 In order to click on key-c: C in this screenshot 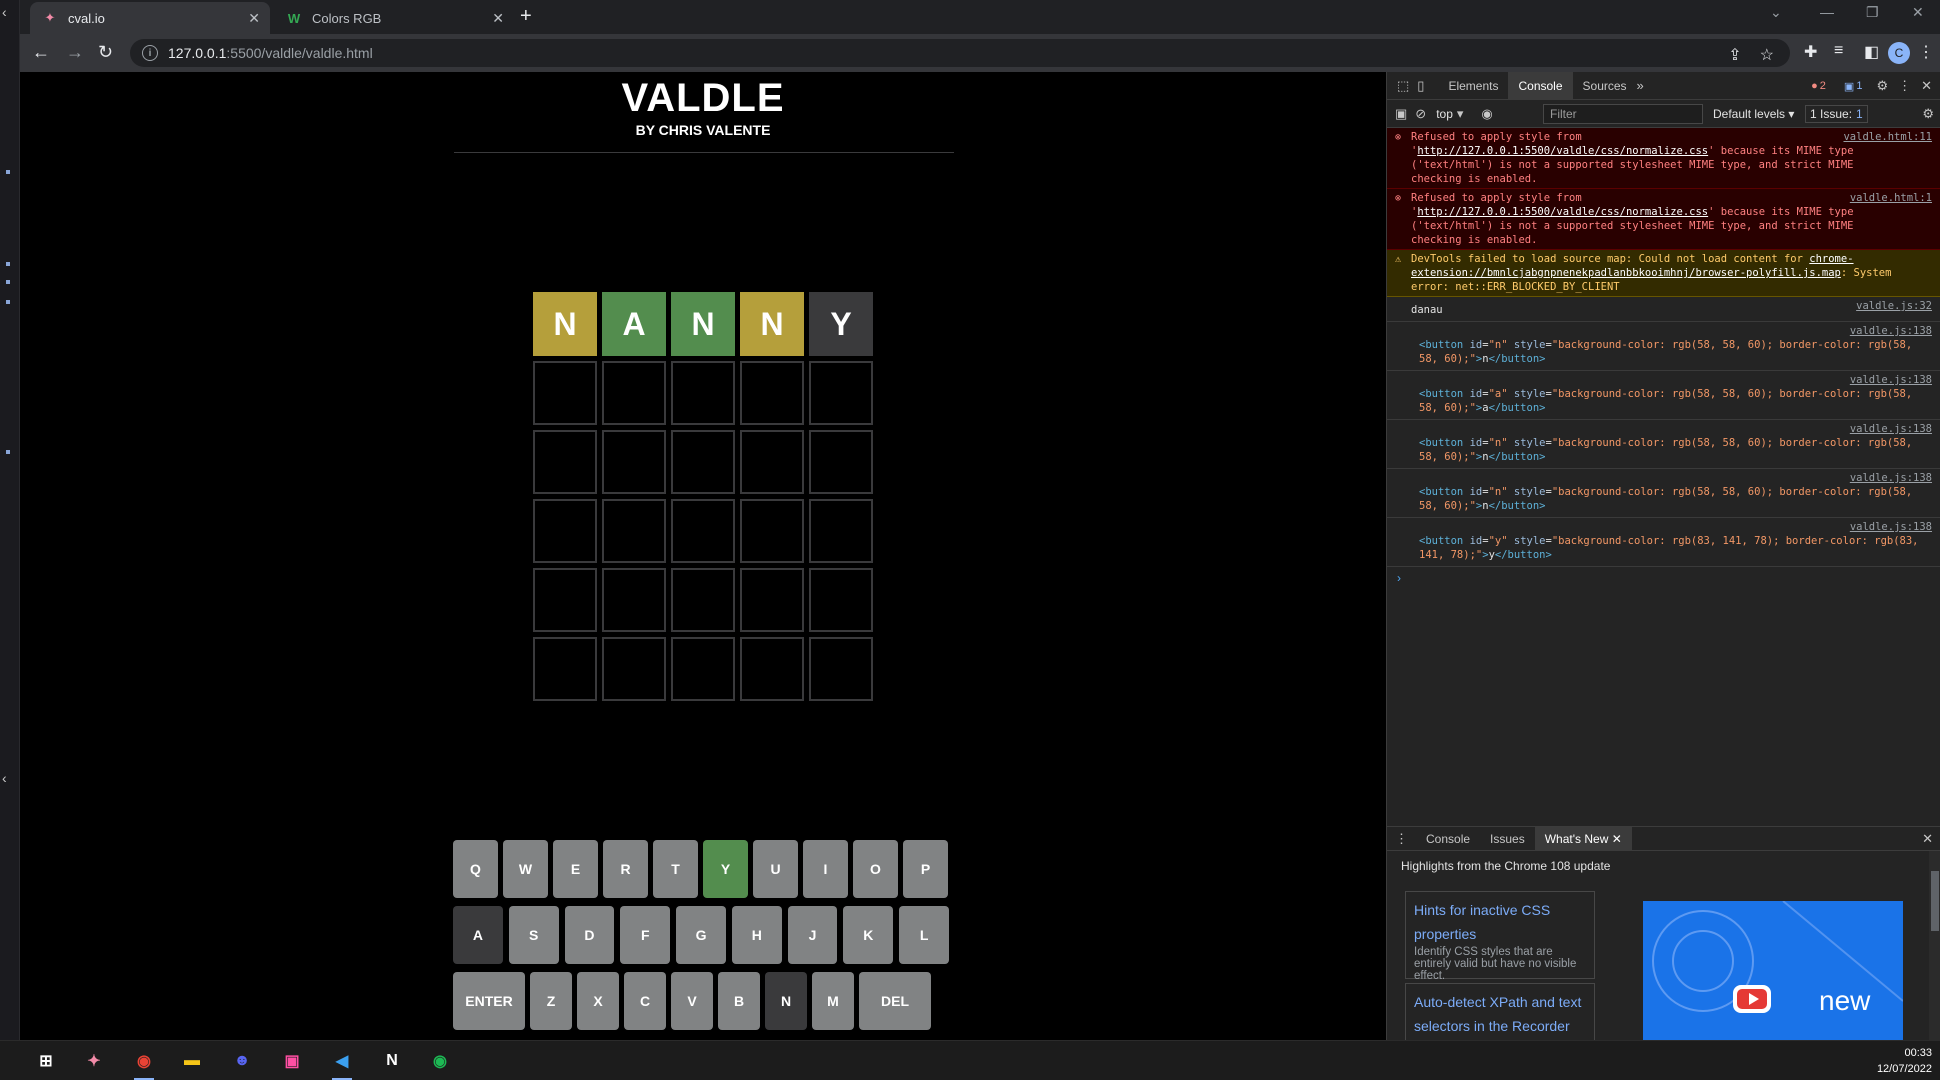, I will do `click(645, 1001)`.